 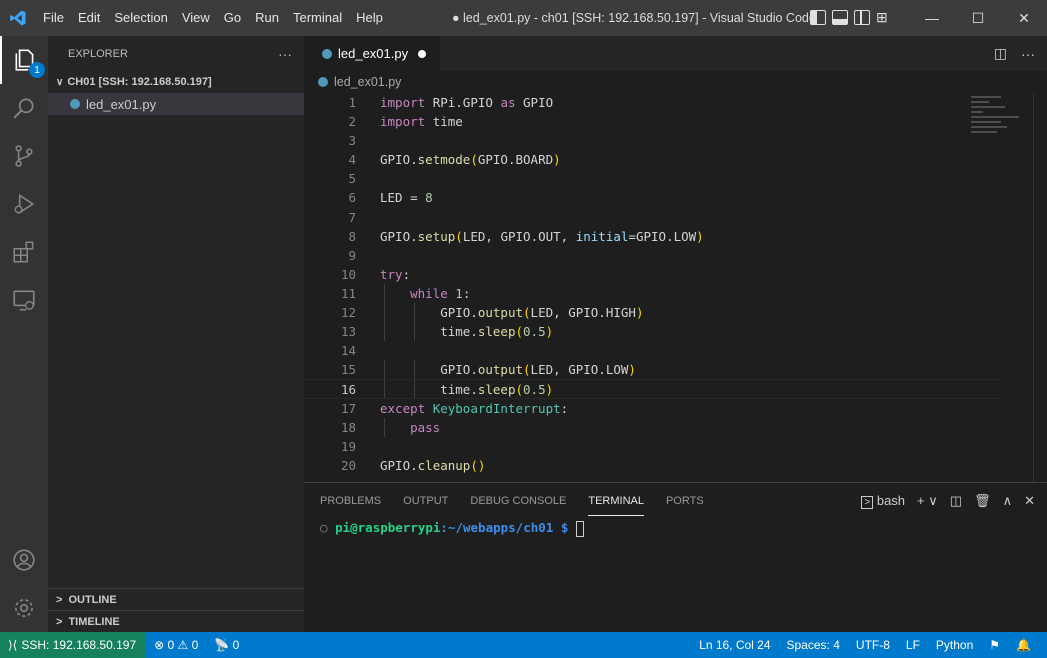 I want to click on chevron-right-icon: >, so click(x=59, y=599).